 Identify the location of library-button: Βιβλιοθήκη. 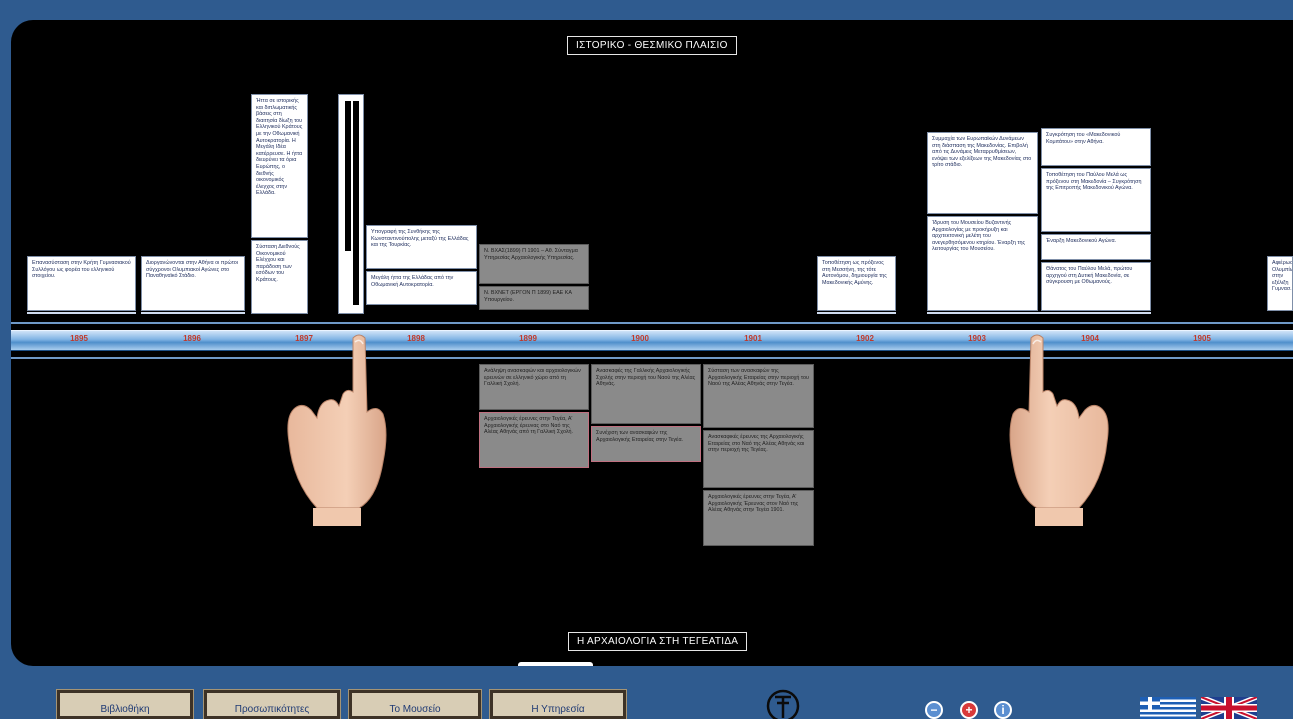
(125, 704).